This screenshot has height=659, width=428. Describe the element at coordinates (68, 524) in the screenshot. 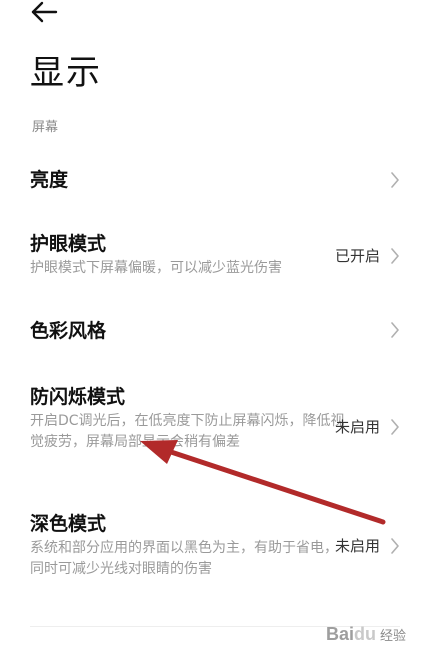

I see `dark-mode-title: 深色模式` at that location.